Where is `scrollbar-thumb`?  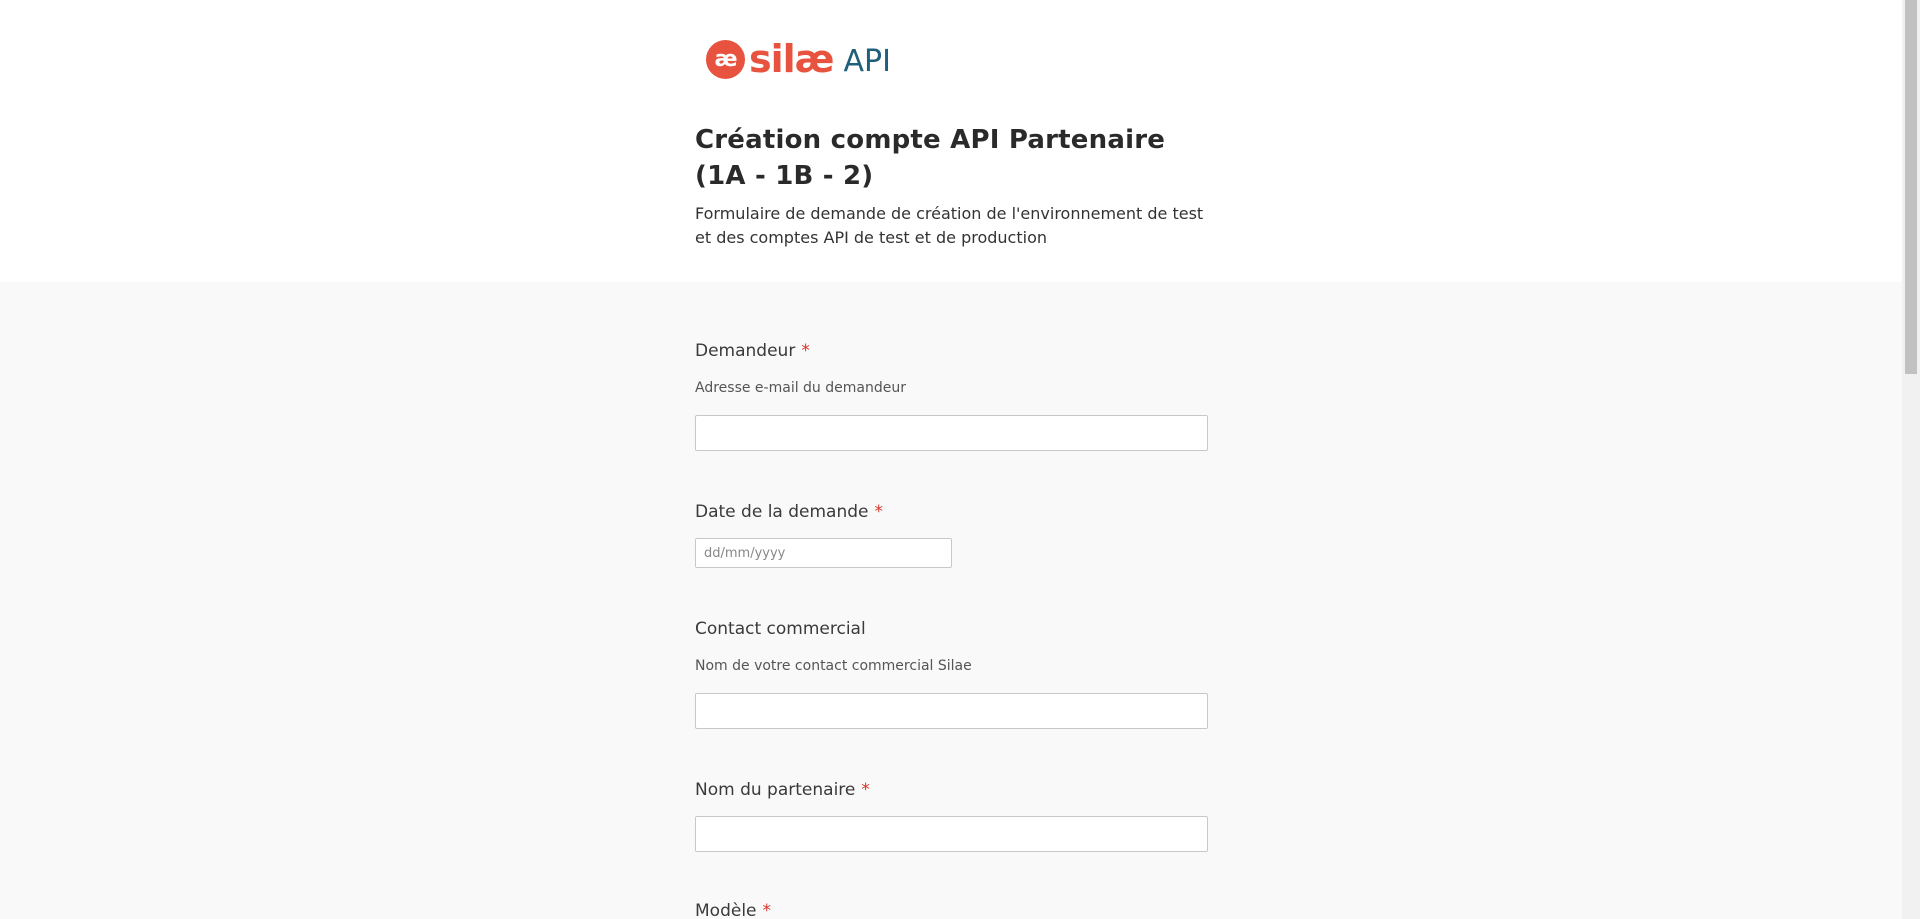
scrollbar-thumb is located at coordinates (1911, 187).